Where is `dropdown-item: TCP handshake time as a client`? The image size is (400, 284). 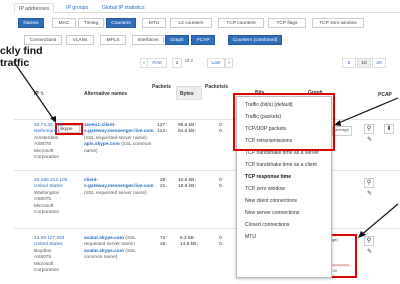
dropdown-item: TCP handshake time as a client is located at coordinates (281, 165).